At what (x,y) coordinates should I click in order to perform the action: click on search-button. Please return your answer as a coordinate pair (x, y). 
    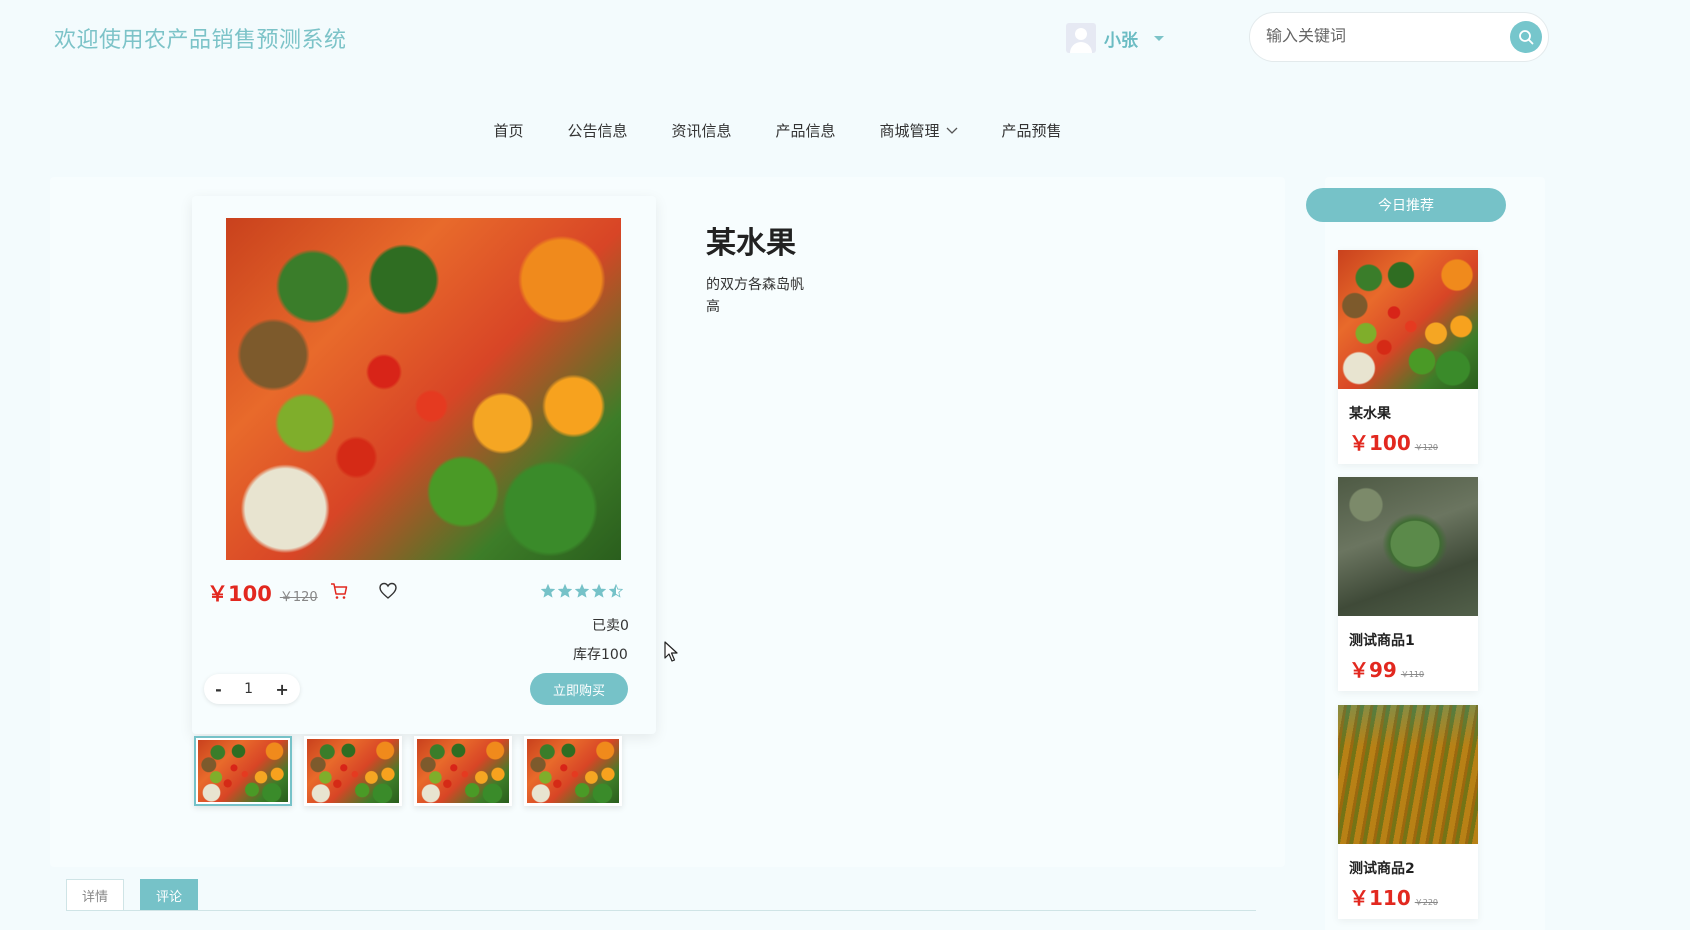
    Looking at the image, I should click on (1526, 37).